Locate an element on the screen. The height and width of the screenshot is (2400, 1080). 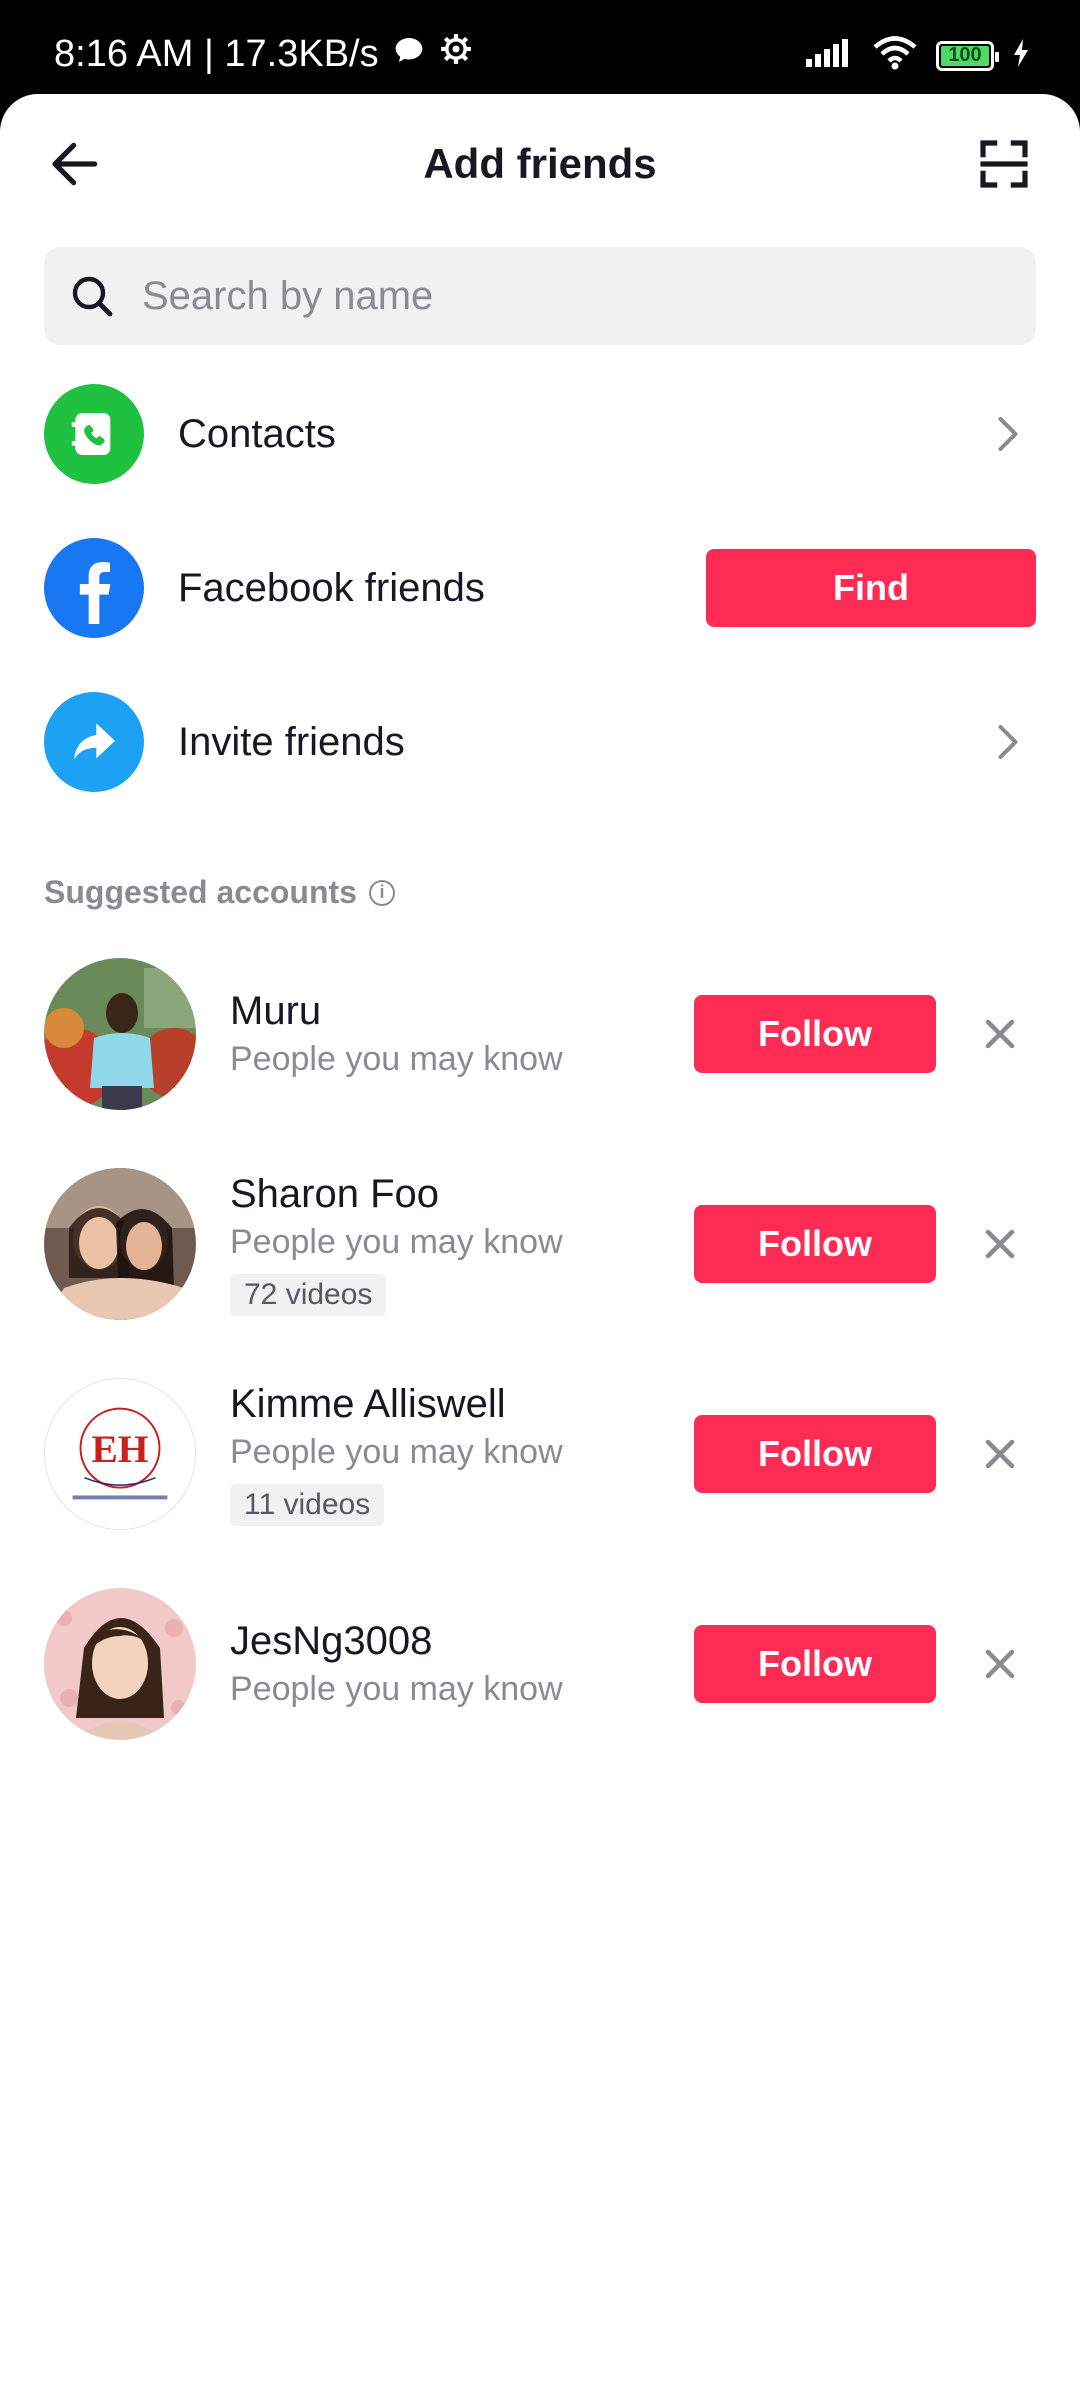
suggested-accounts-heading: Suggested accounts i is located at coordinates (219, 892).